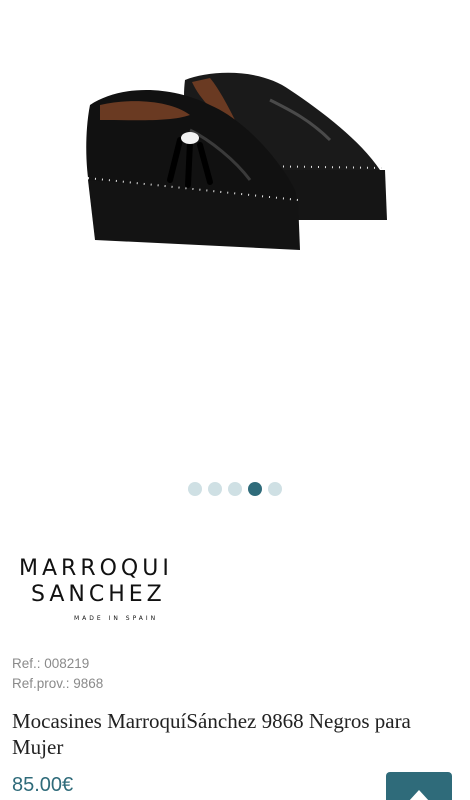 The width and height of the screenshot is (470, 800). I want to click on brand-name-line1: MARROQUI, so click(96, 568).